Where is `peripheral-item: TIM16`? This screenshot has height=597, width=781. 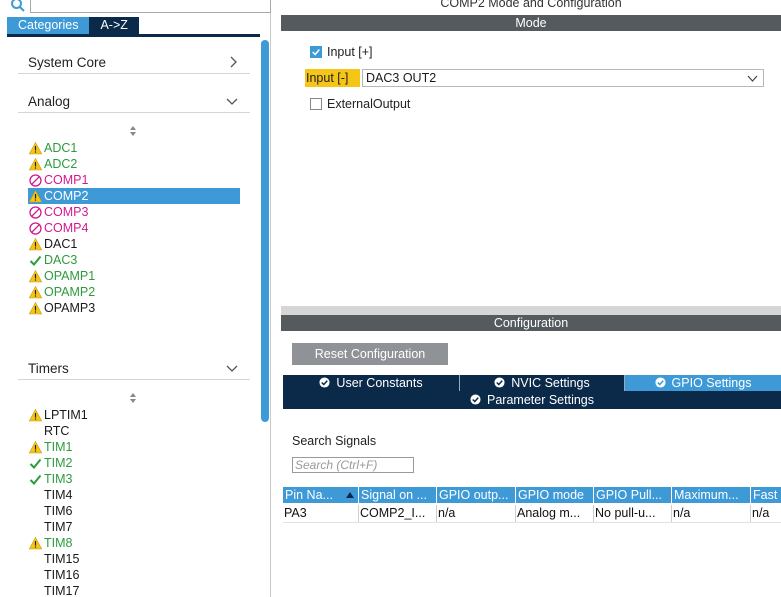 peripheral-item: TIM16 is located at coordinates (134, 575).